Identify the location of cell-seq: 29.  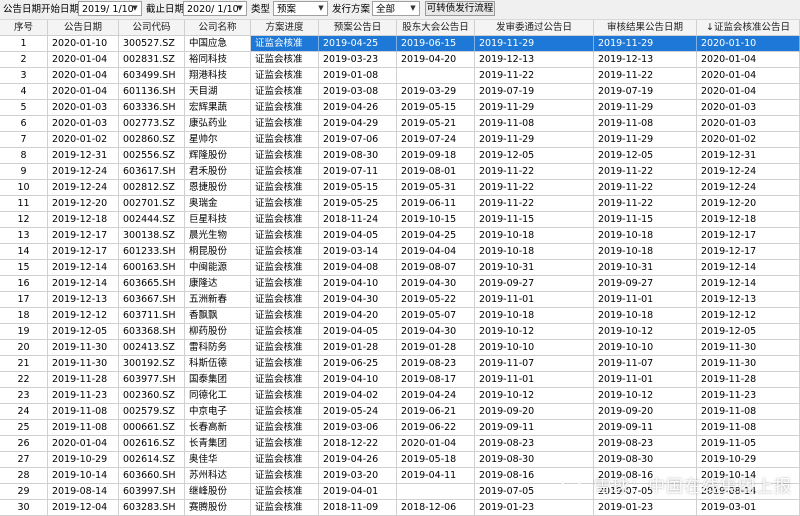
(24, 492).